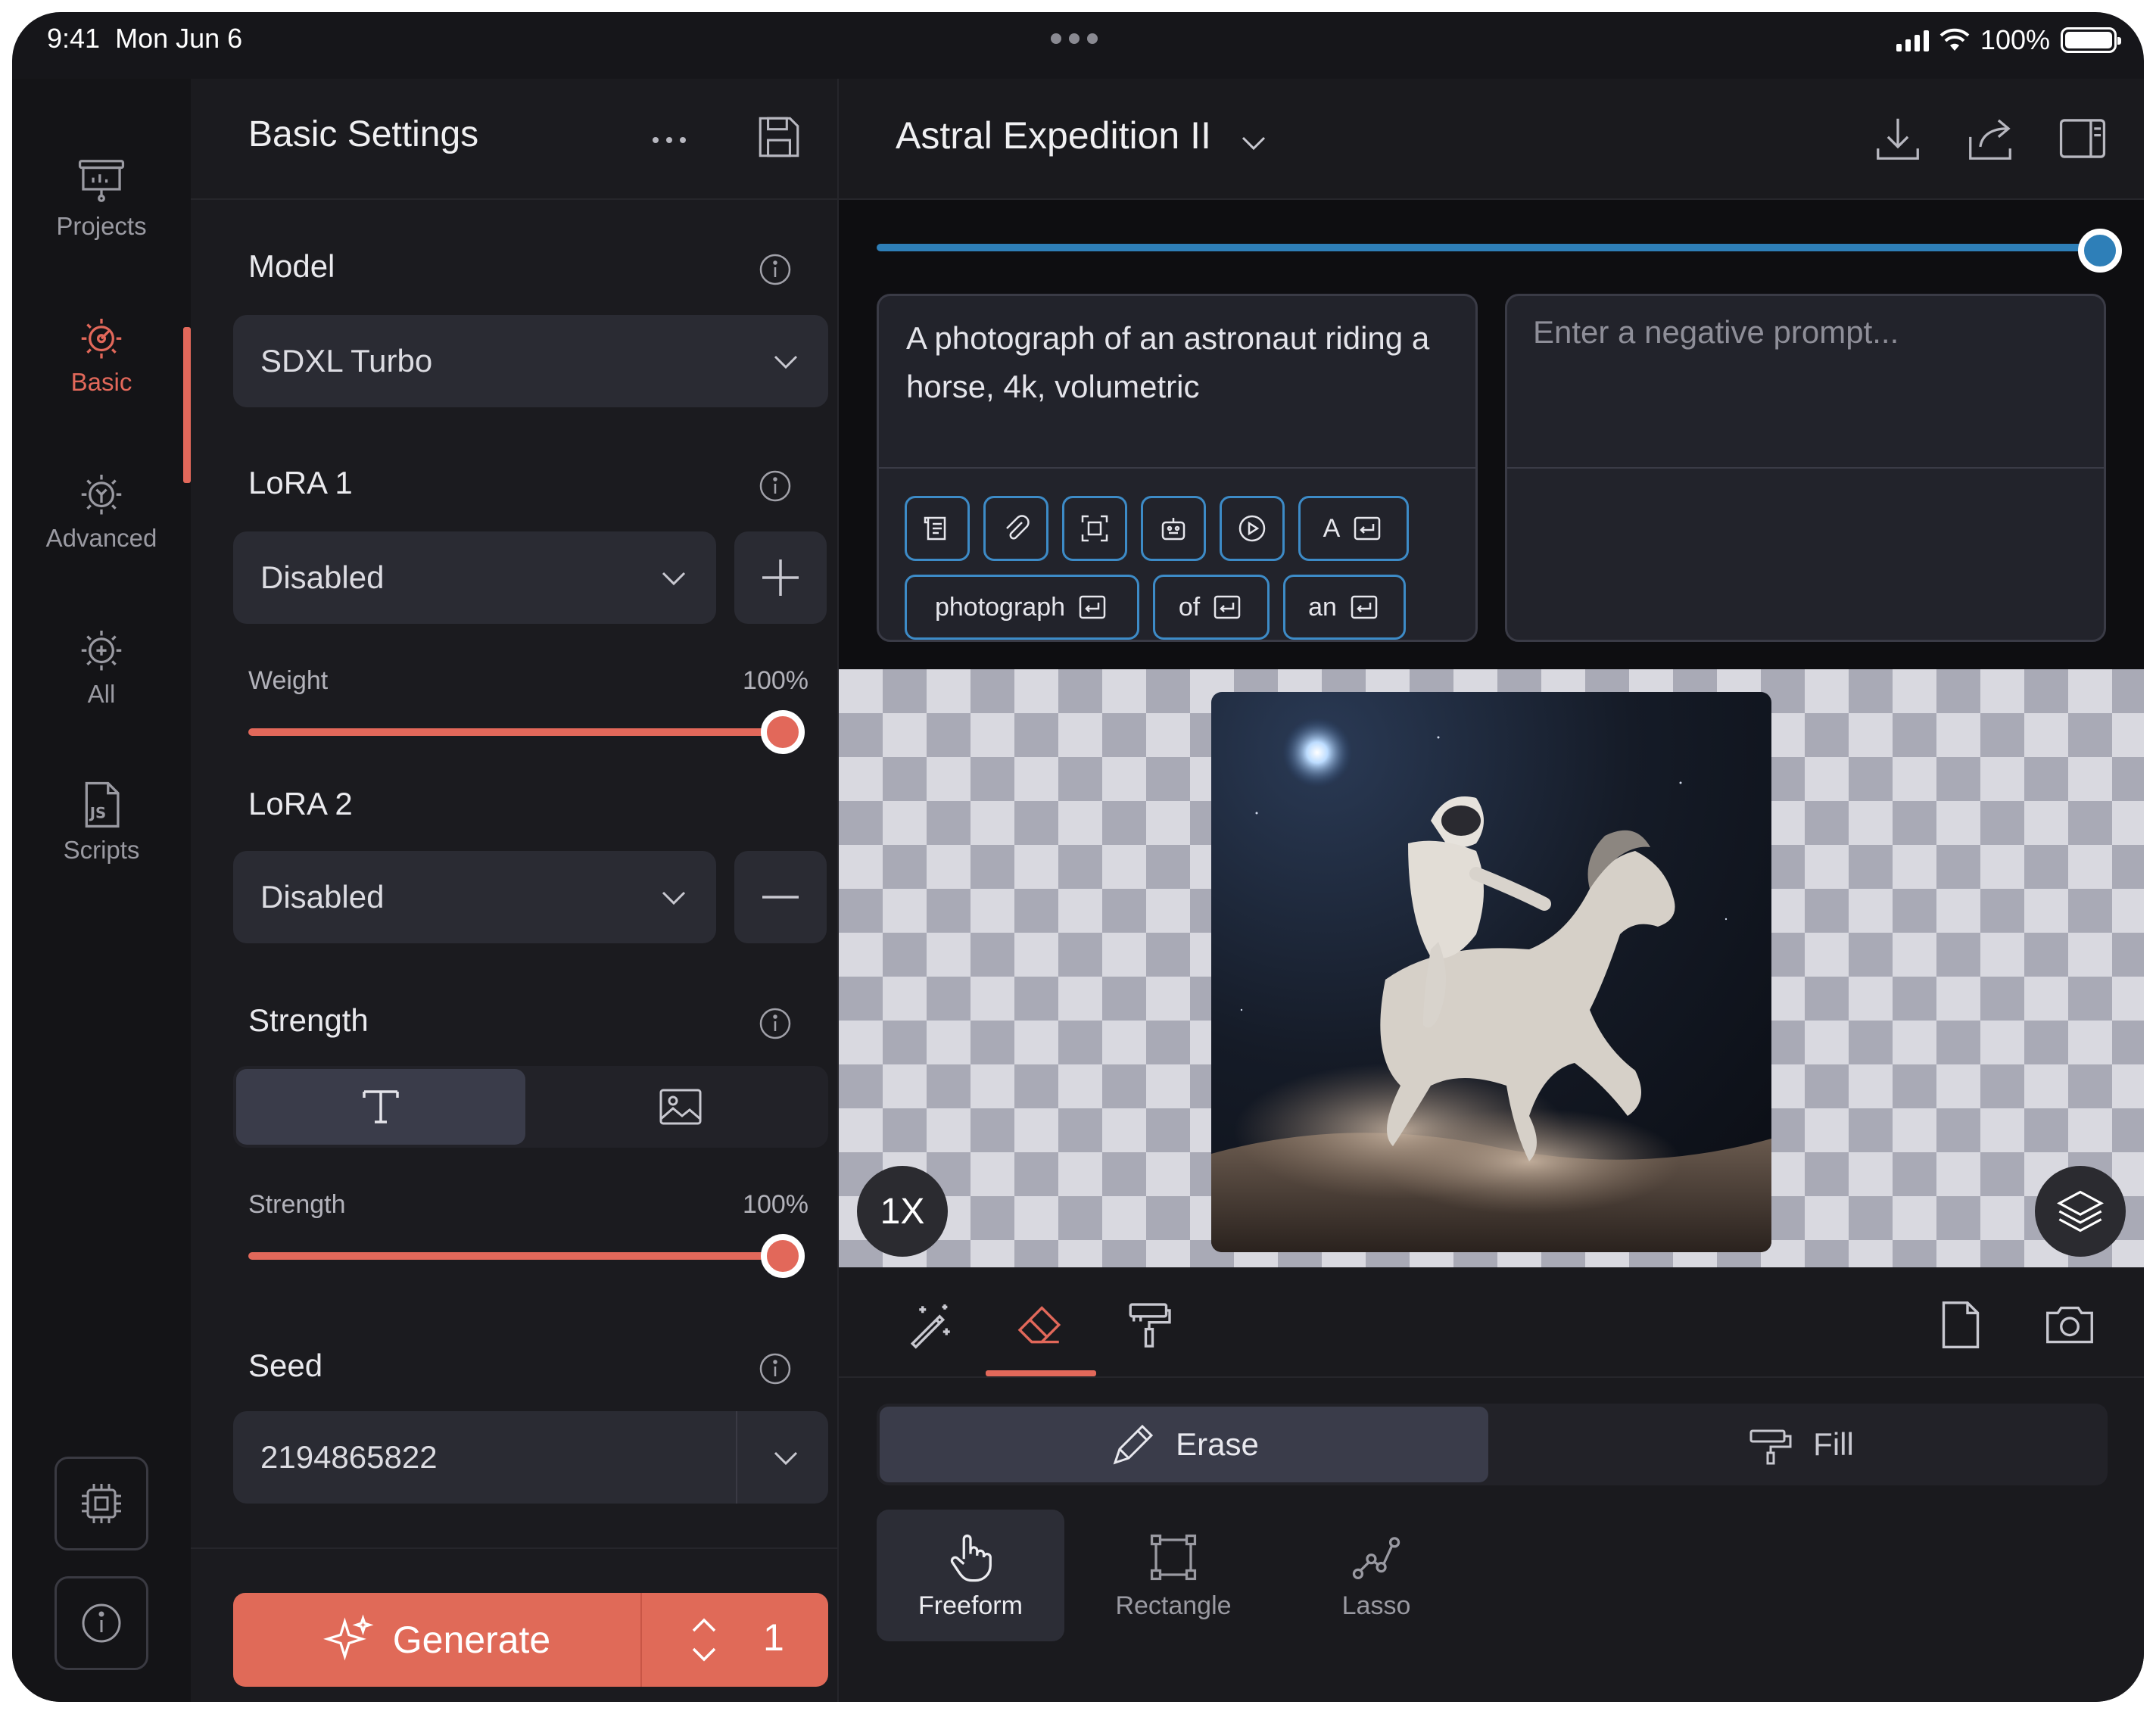 This screenshot has width=2156, height=1714. I want to click on image-icon, so click(680, 1107).